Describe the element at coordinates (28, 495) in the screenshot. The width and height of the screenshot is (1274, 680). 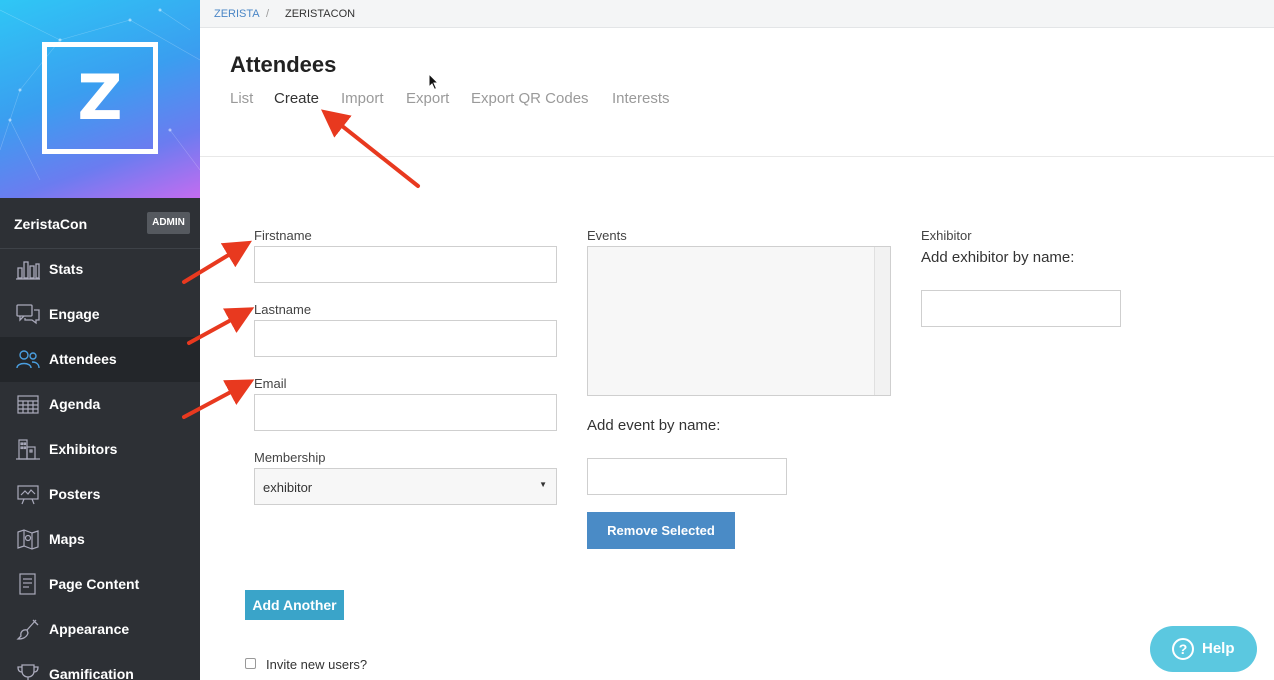
I see `presentation-board-icon` at that location.